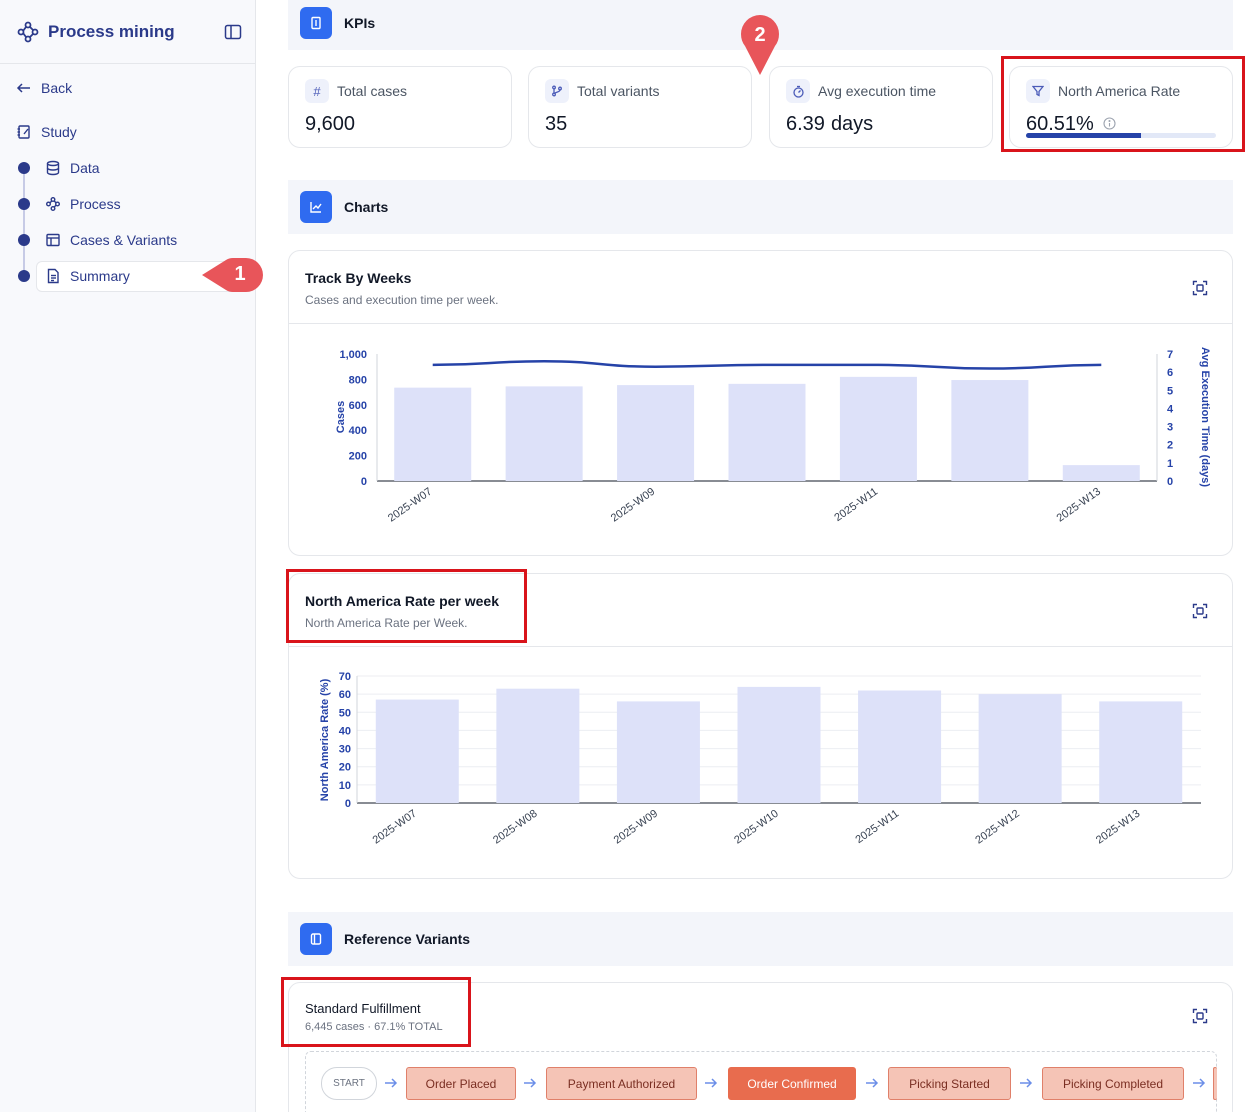  Describe the element at coordinates (366, 207) in the screenshot. I see `section-title: Charts` at that location.